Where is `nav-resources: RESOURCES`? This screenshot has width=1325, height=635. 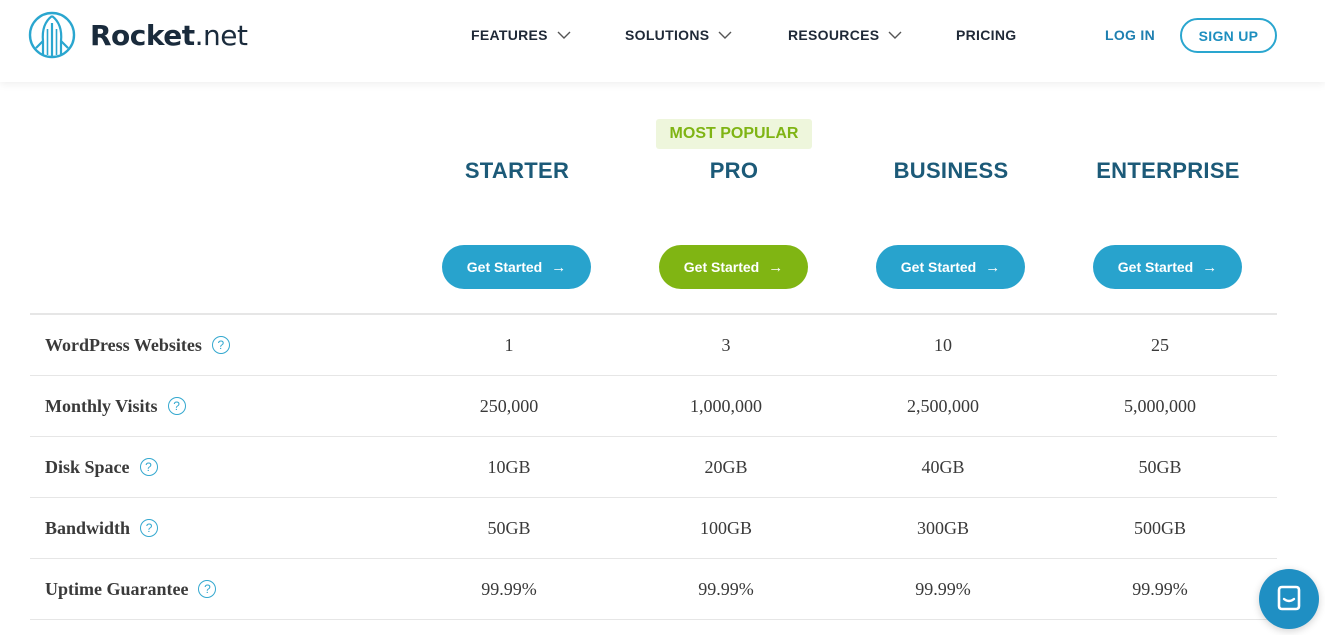 nav-resources: RESOURCES is located at coordinates (845, 35).